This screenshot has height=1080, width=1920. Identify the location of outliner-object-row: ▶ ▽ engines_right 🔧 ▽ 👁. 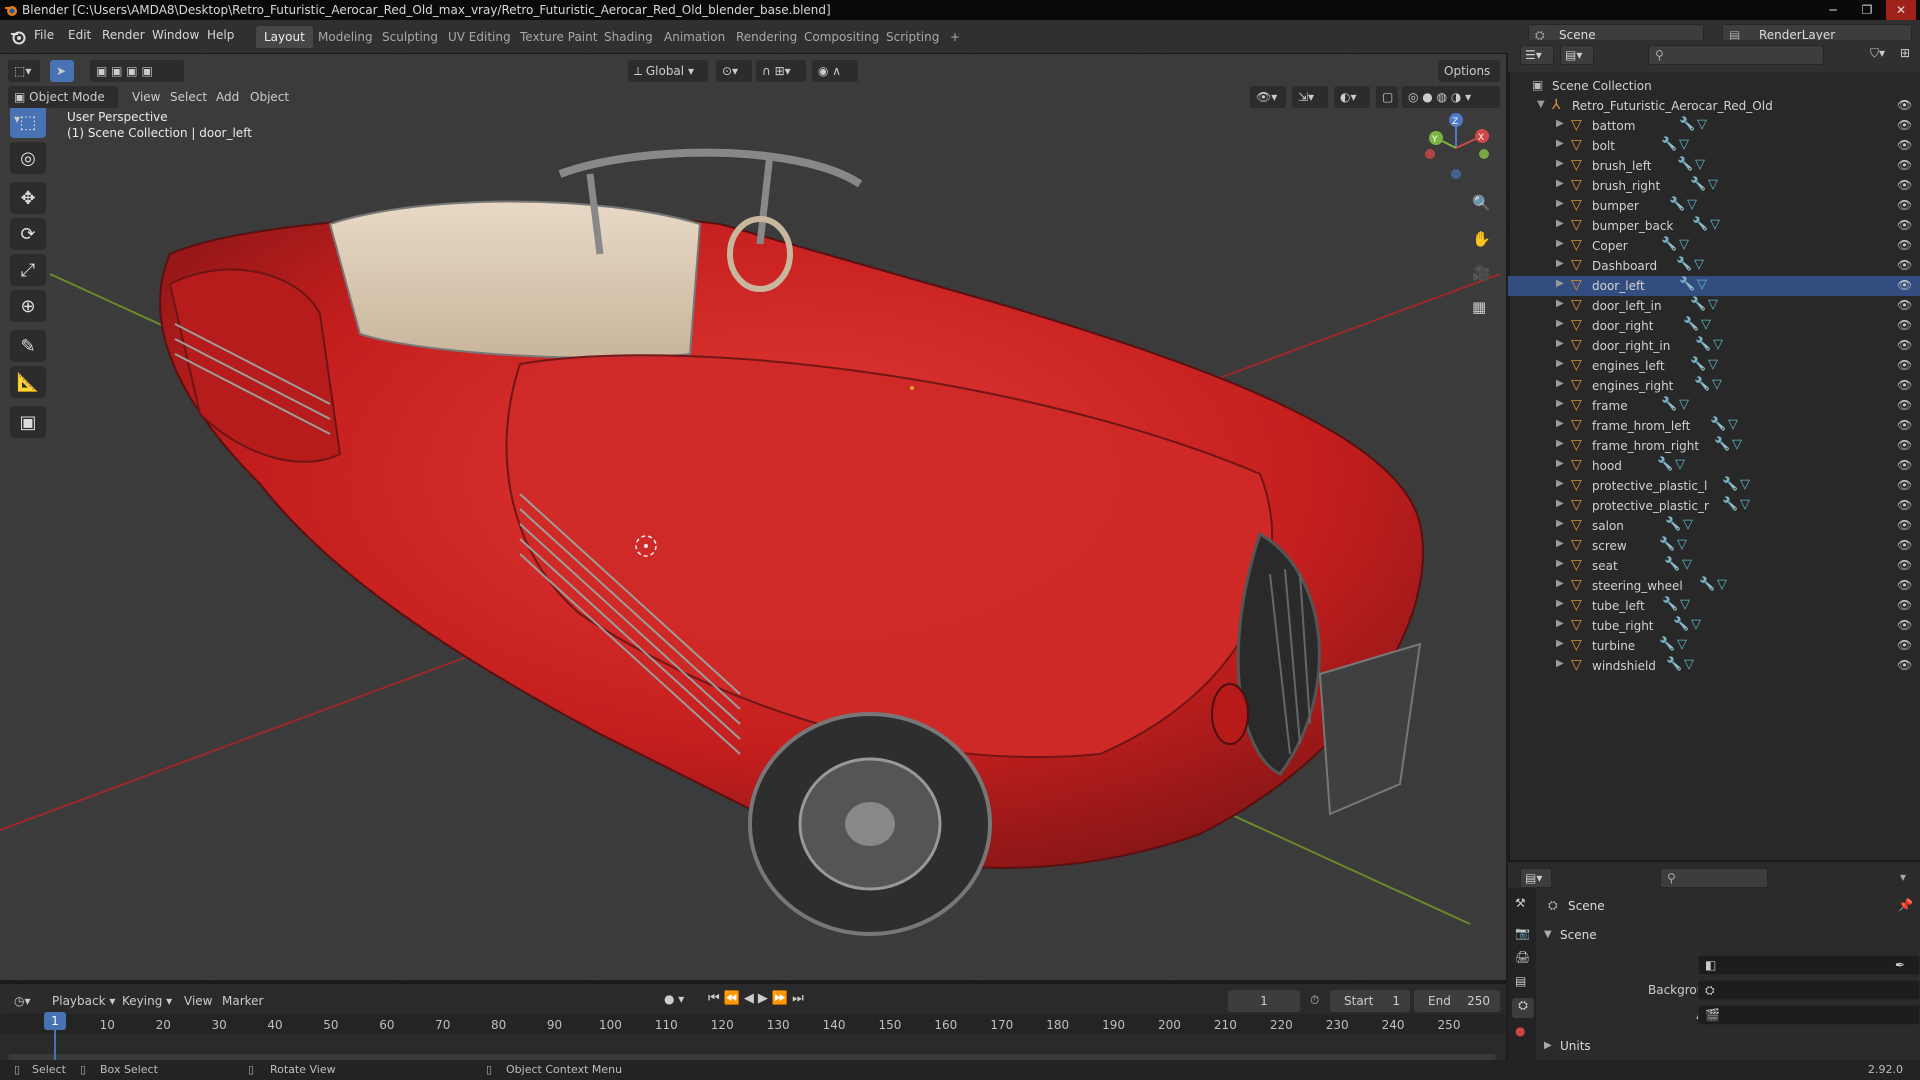
(1714, 386).